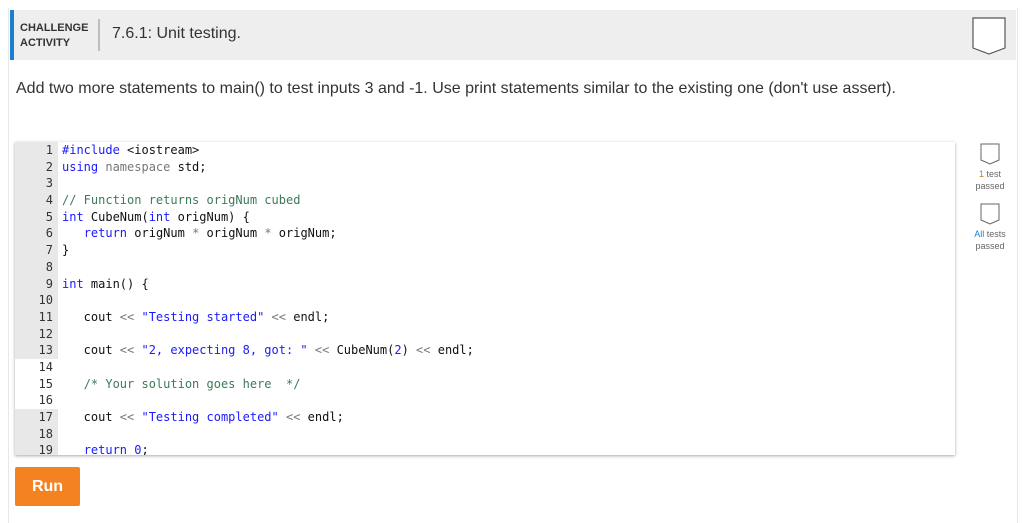 The image size is (1024, 523). Describe the element at coordinates (990, 227) in the screenshot. I see `test-status-all: All tests passed` at that location.